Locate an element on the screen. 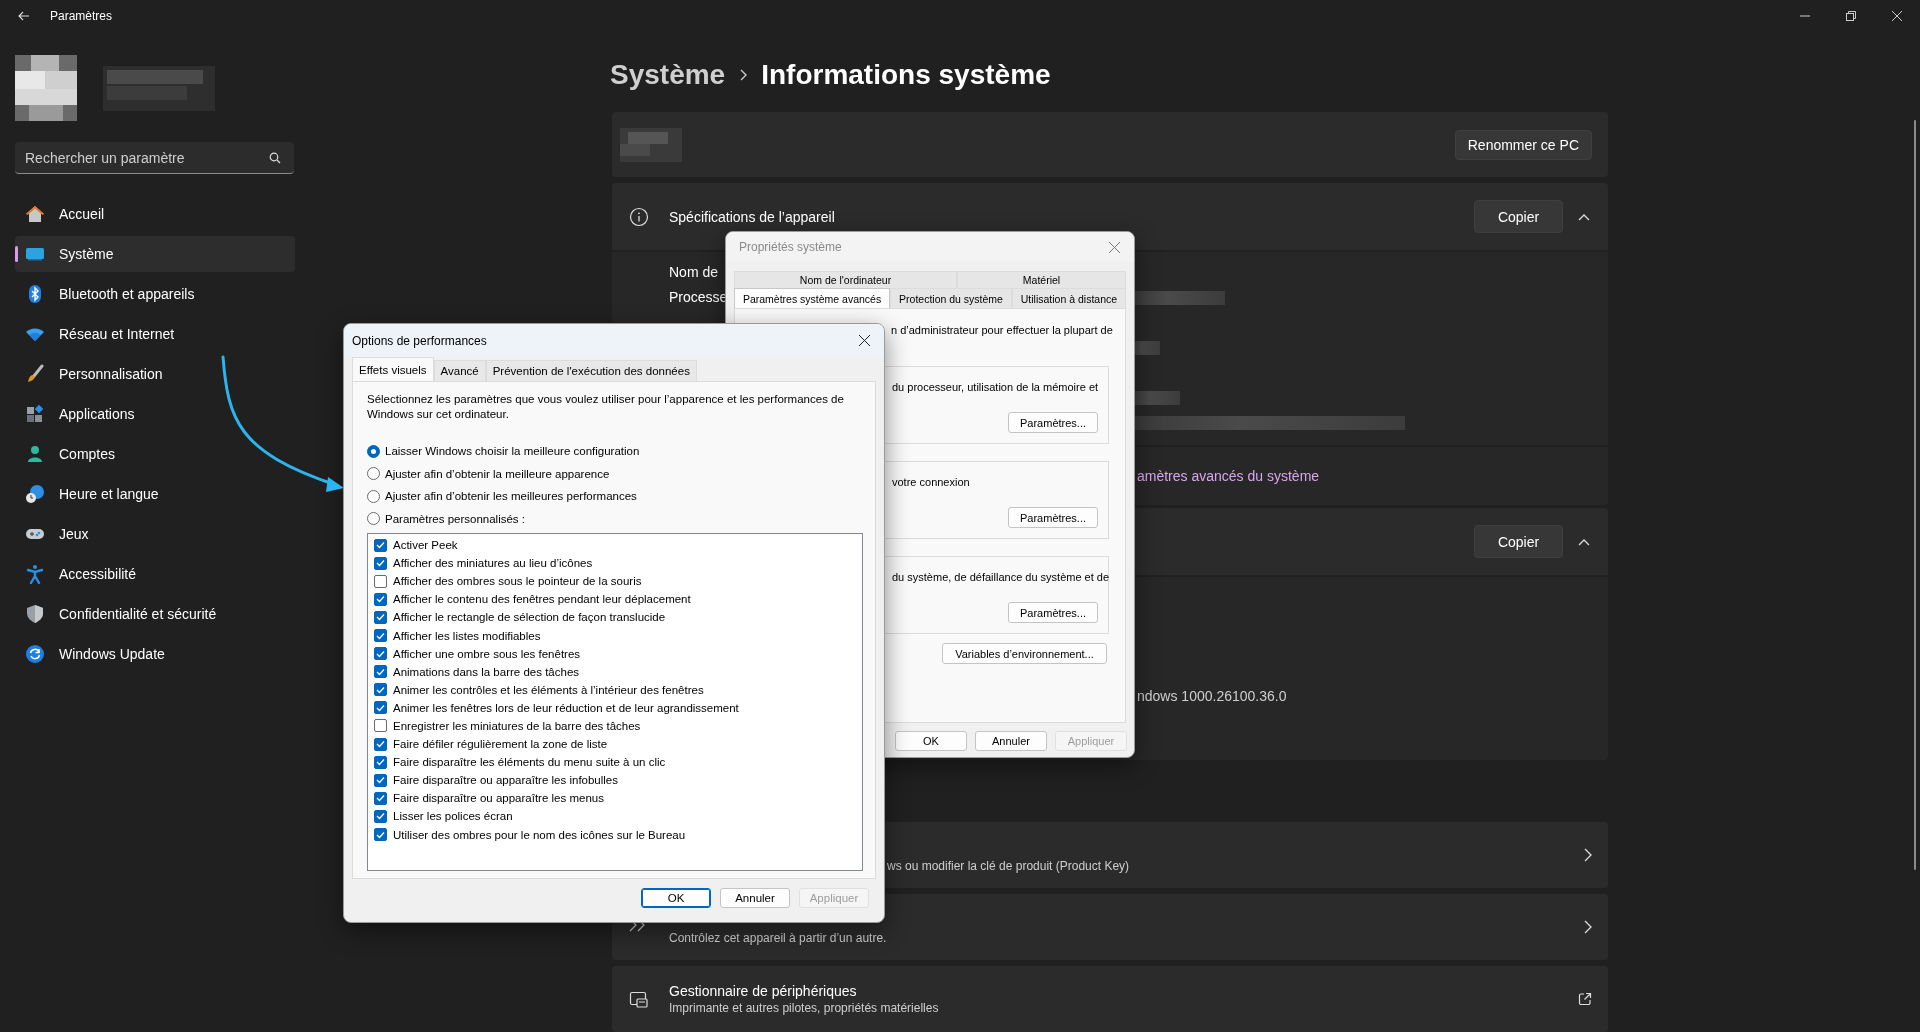 This screenshot has height=1032, width=1920. checkbox-label: Animer les contrôles et les éléments à l’intérieur des fenêtres is located at coordinates (548, 689).